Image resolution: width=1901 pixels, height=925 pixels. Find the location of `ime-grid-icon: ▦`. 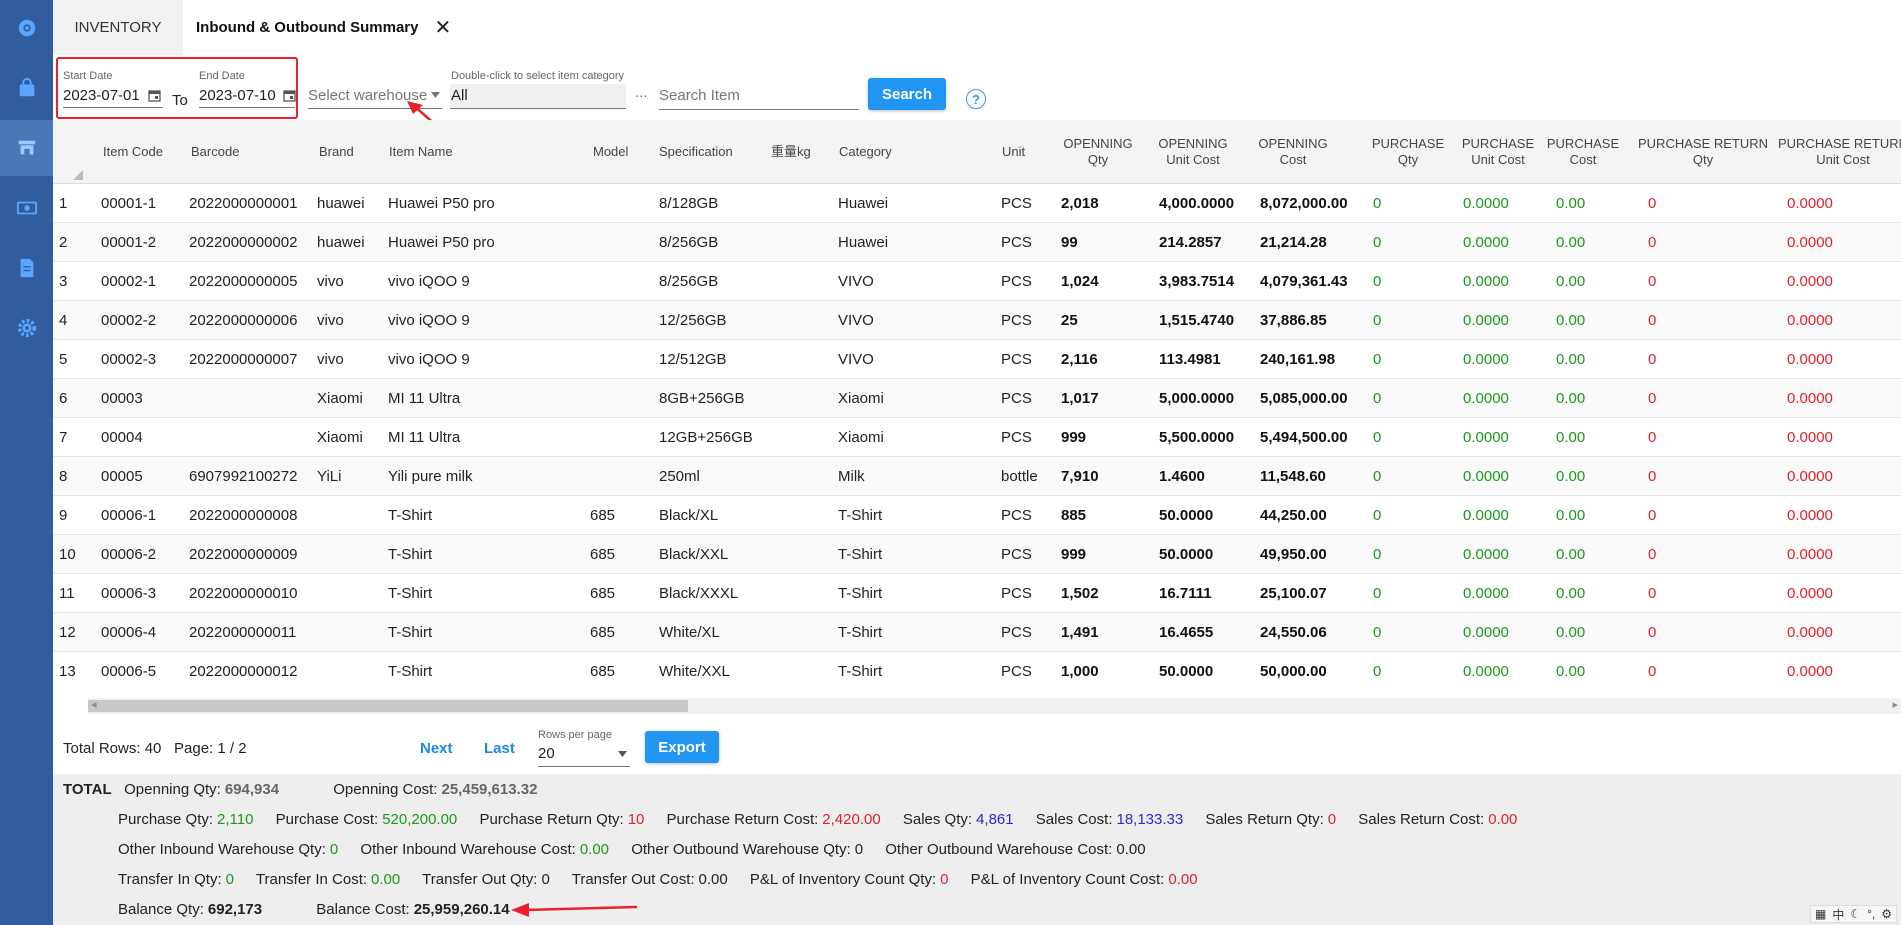

ime-grid-icon: ▦ is located at coordinates (1820, 914).